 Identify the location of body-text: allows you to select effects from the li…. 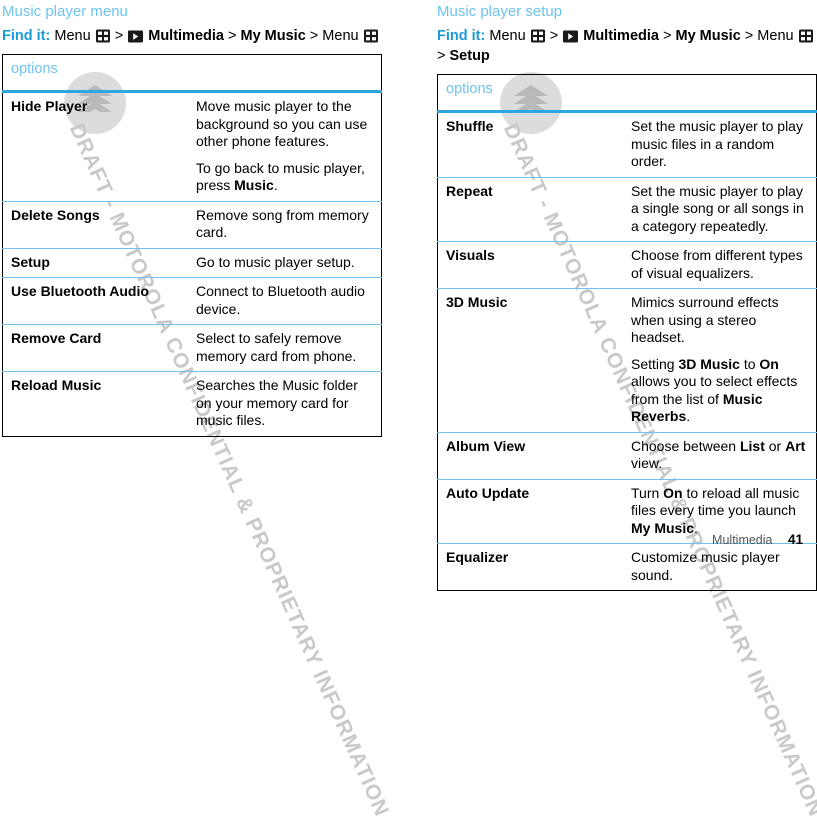
(714, 390).